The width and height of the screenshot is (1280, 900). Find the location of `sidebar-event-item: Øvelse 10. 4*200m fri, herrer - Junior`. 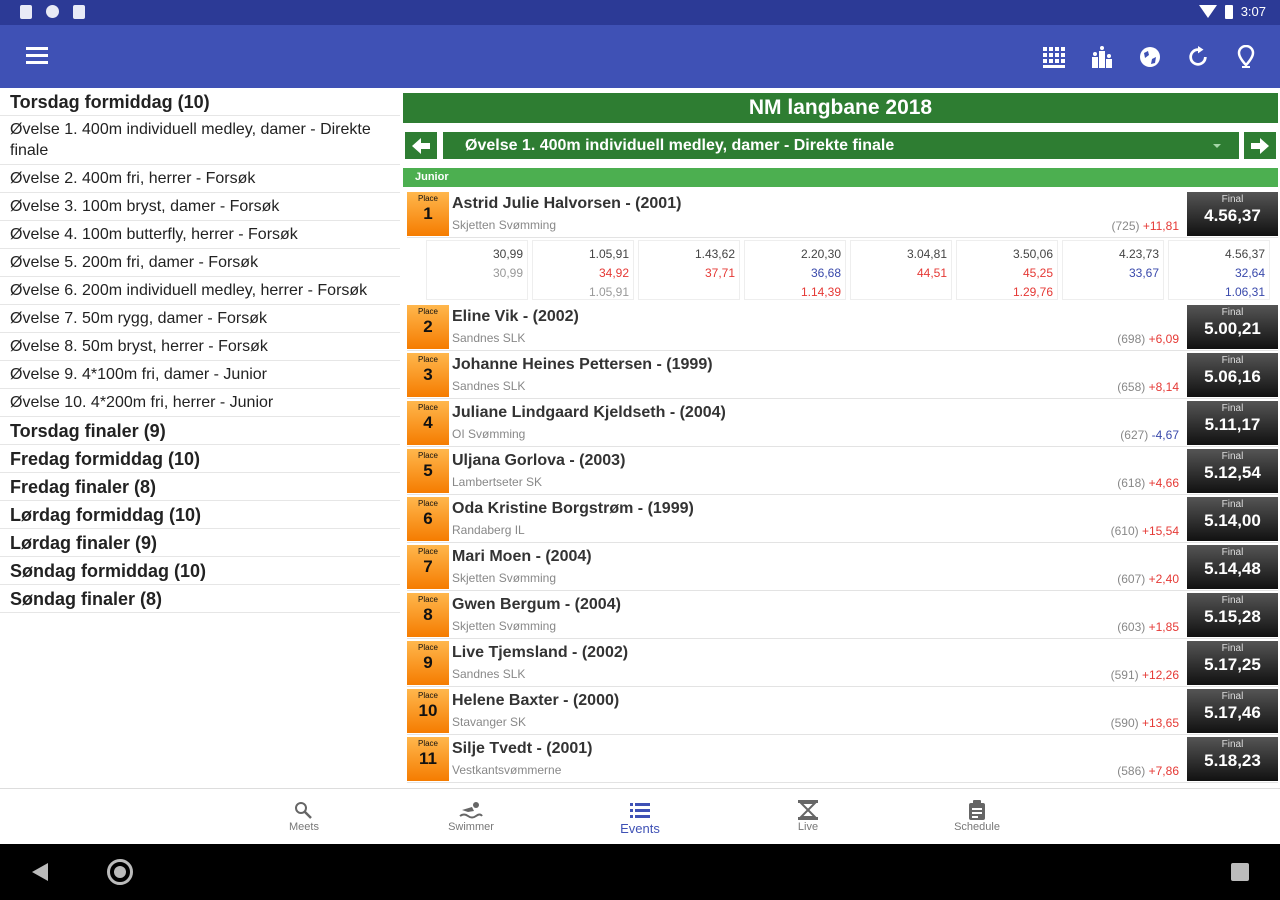

sidebar-event-item: Øvelse 10. 4*200m fri, herrer - Junior is located at coordinates (200, 403).